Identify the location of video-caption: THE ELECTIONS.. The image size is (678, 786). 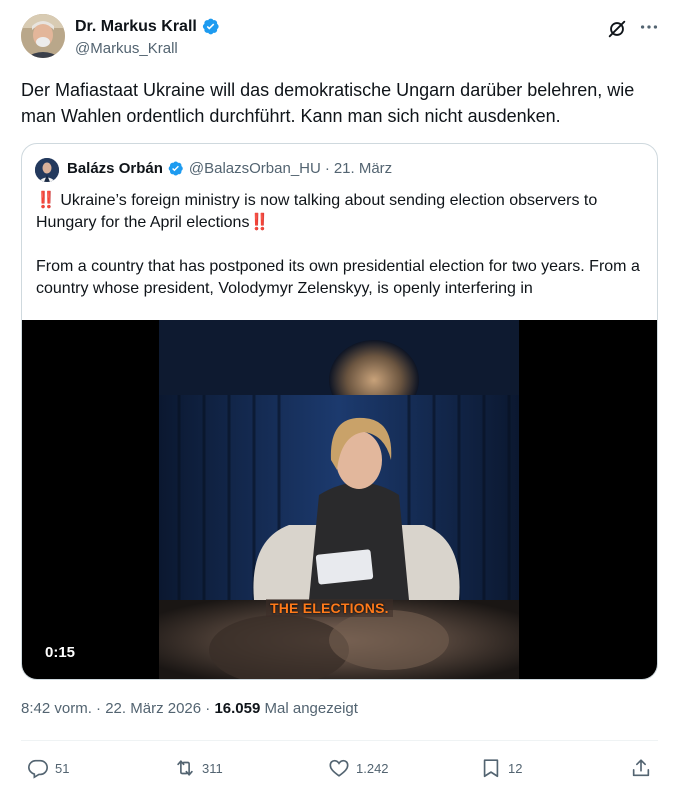
(329, 608).